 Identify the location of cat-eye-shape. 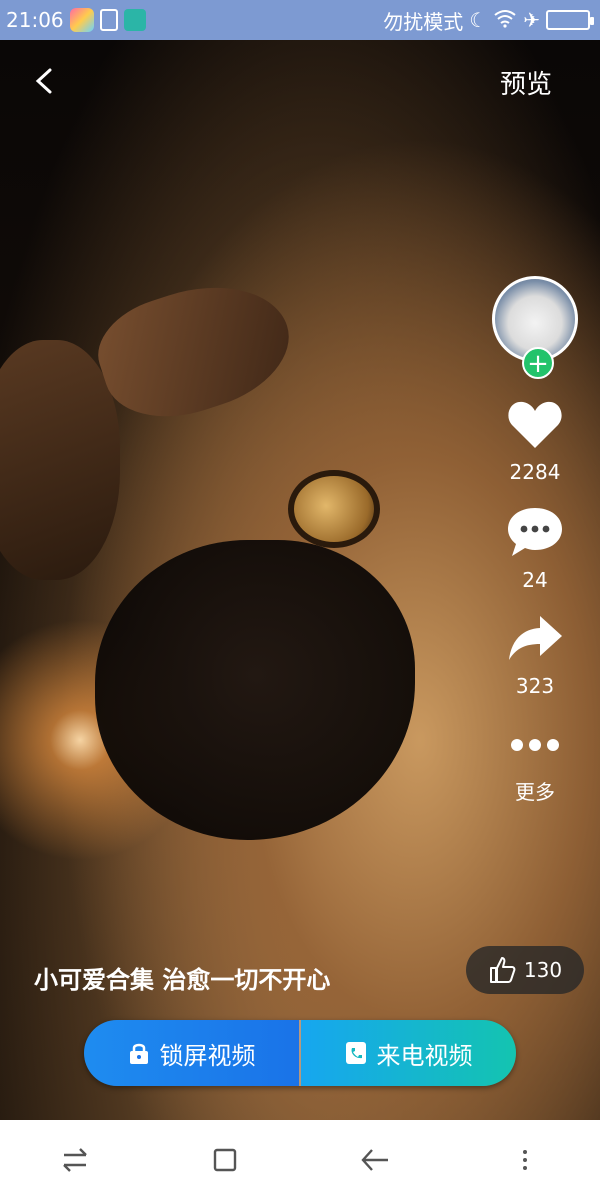
(334, 509).